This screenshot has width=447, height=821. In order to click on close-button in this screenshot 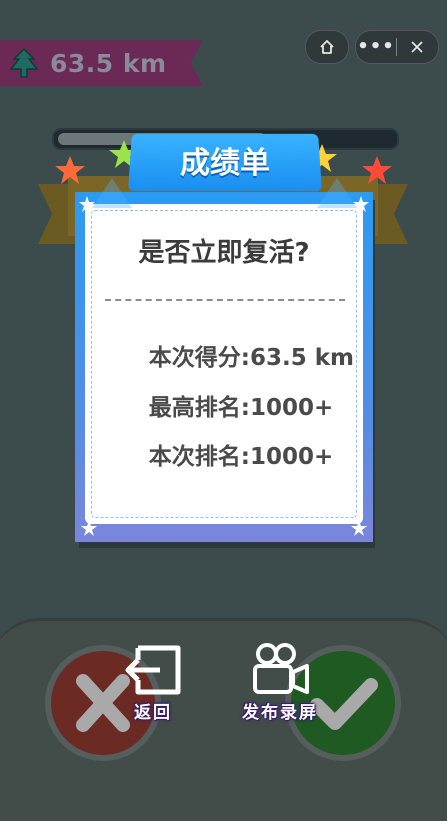, I will do `click(417, 47)`.